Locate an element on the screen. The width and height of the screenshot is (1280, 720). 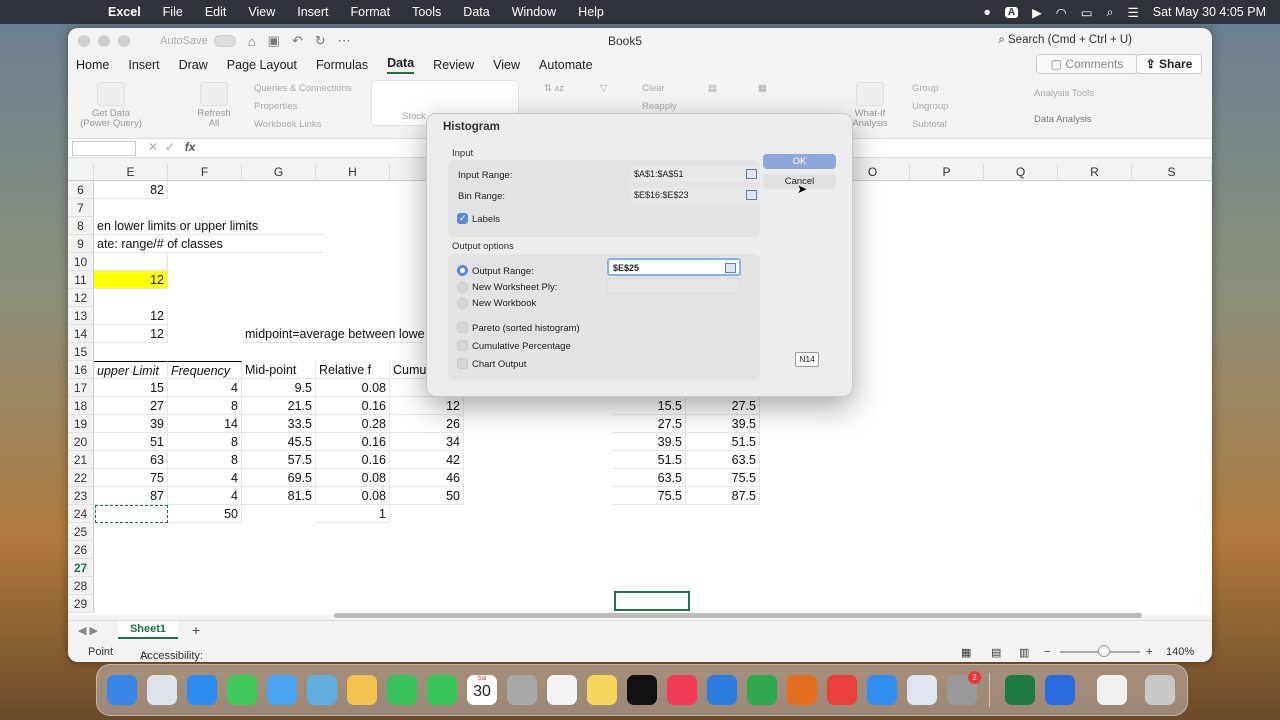
zoom-level: 140% is located at coordinates (1180, 652).